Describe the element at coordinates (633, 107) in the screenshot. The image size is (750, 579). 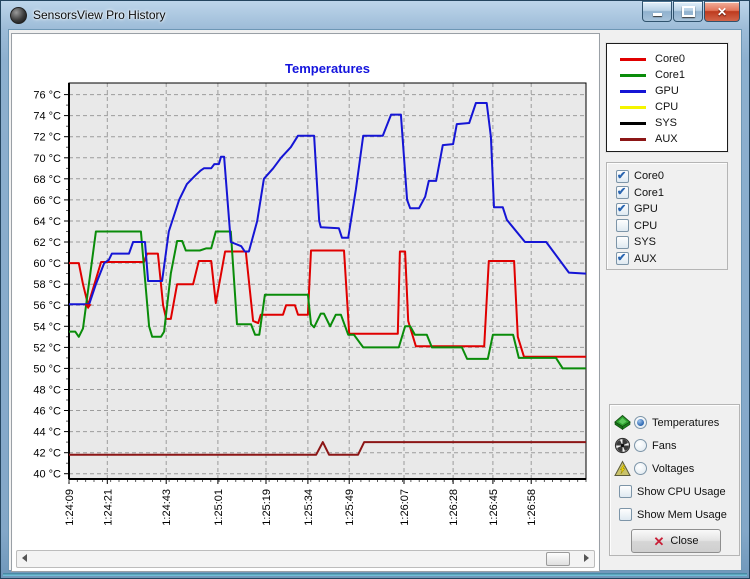
I see `cpu-line-swatch` at that location.